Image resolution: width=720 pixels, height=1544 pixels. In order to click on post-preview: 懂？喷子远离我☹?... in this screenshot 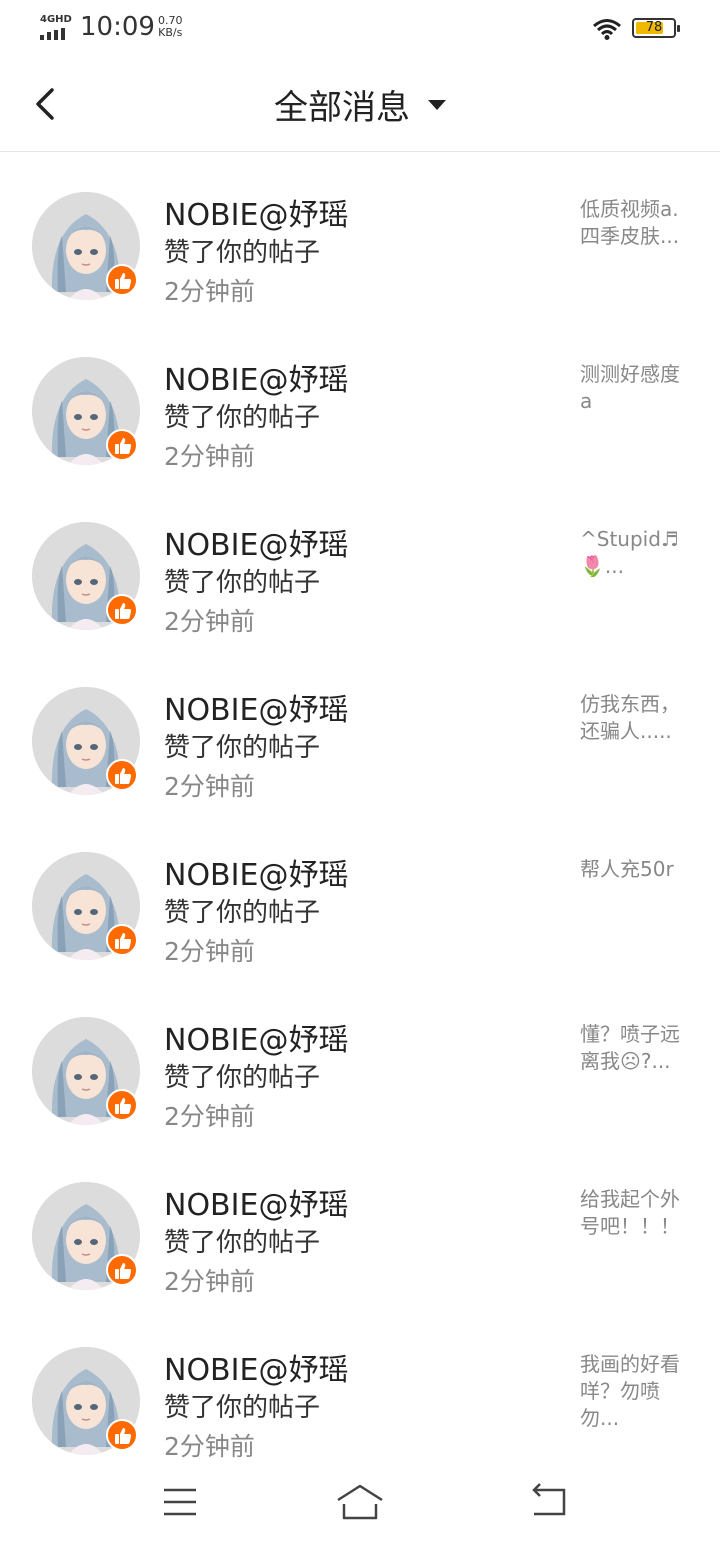, I will do `click(636, 1048)`.